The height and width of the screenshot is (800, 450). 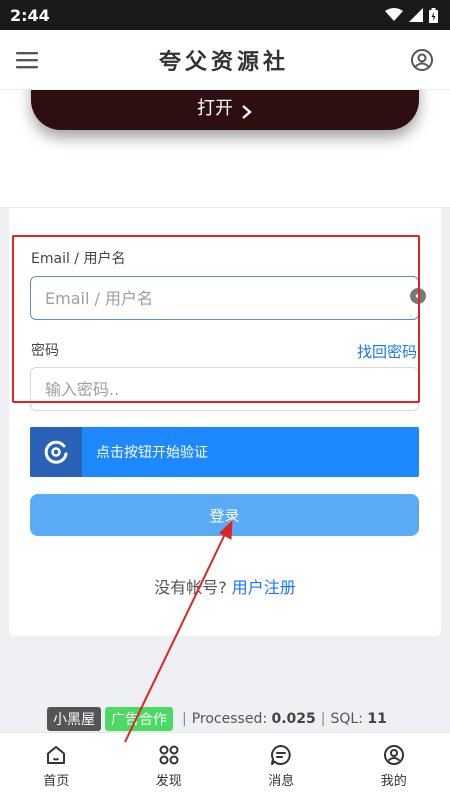 I want to click on processed-label: Processed:, so click(x=229, y=719).